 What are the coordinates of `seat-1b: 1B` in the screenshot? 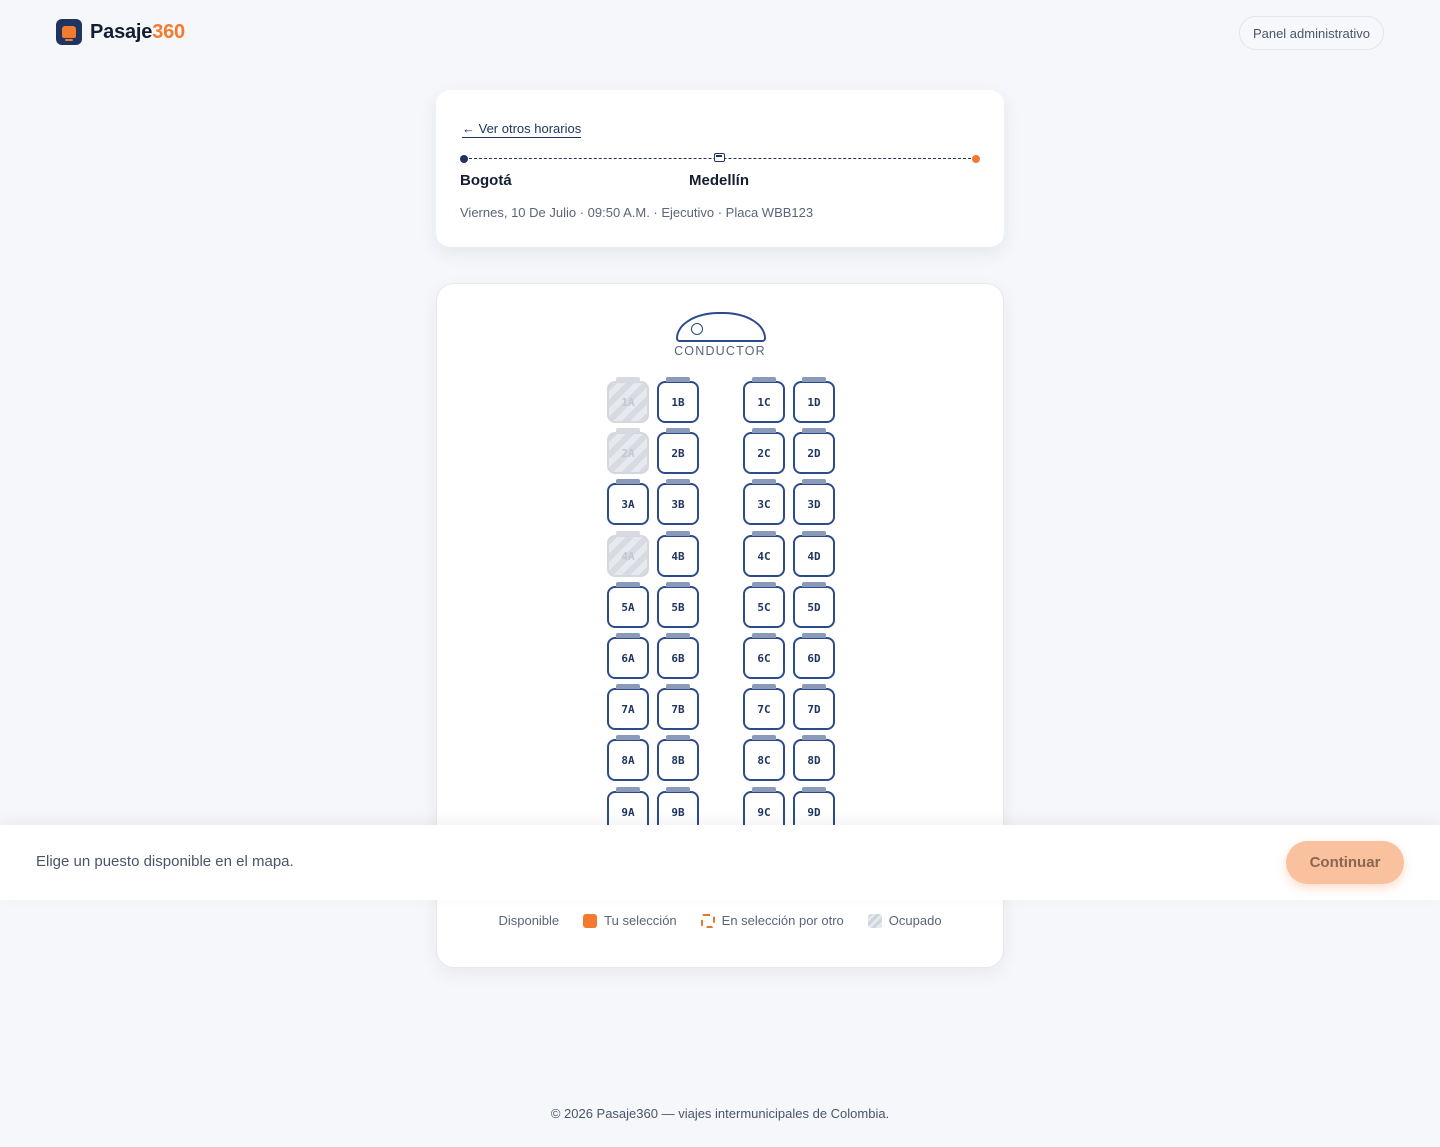 It's located at (678, 400).